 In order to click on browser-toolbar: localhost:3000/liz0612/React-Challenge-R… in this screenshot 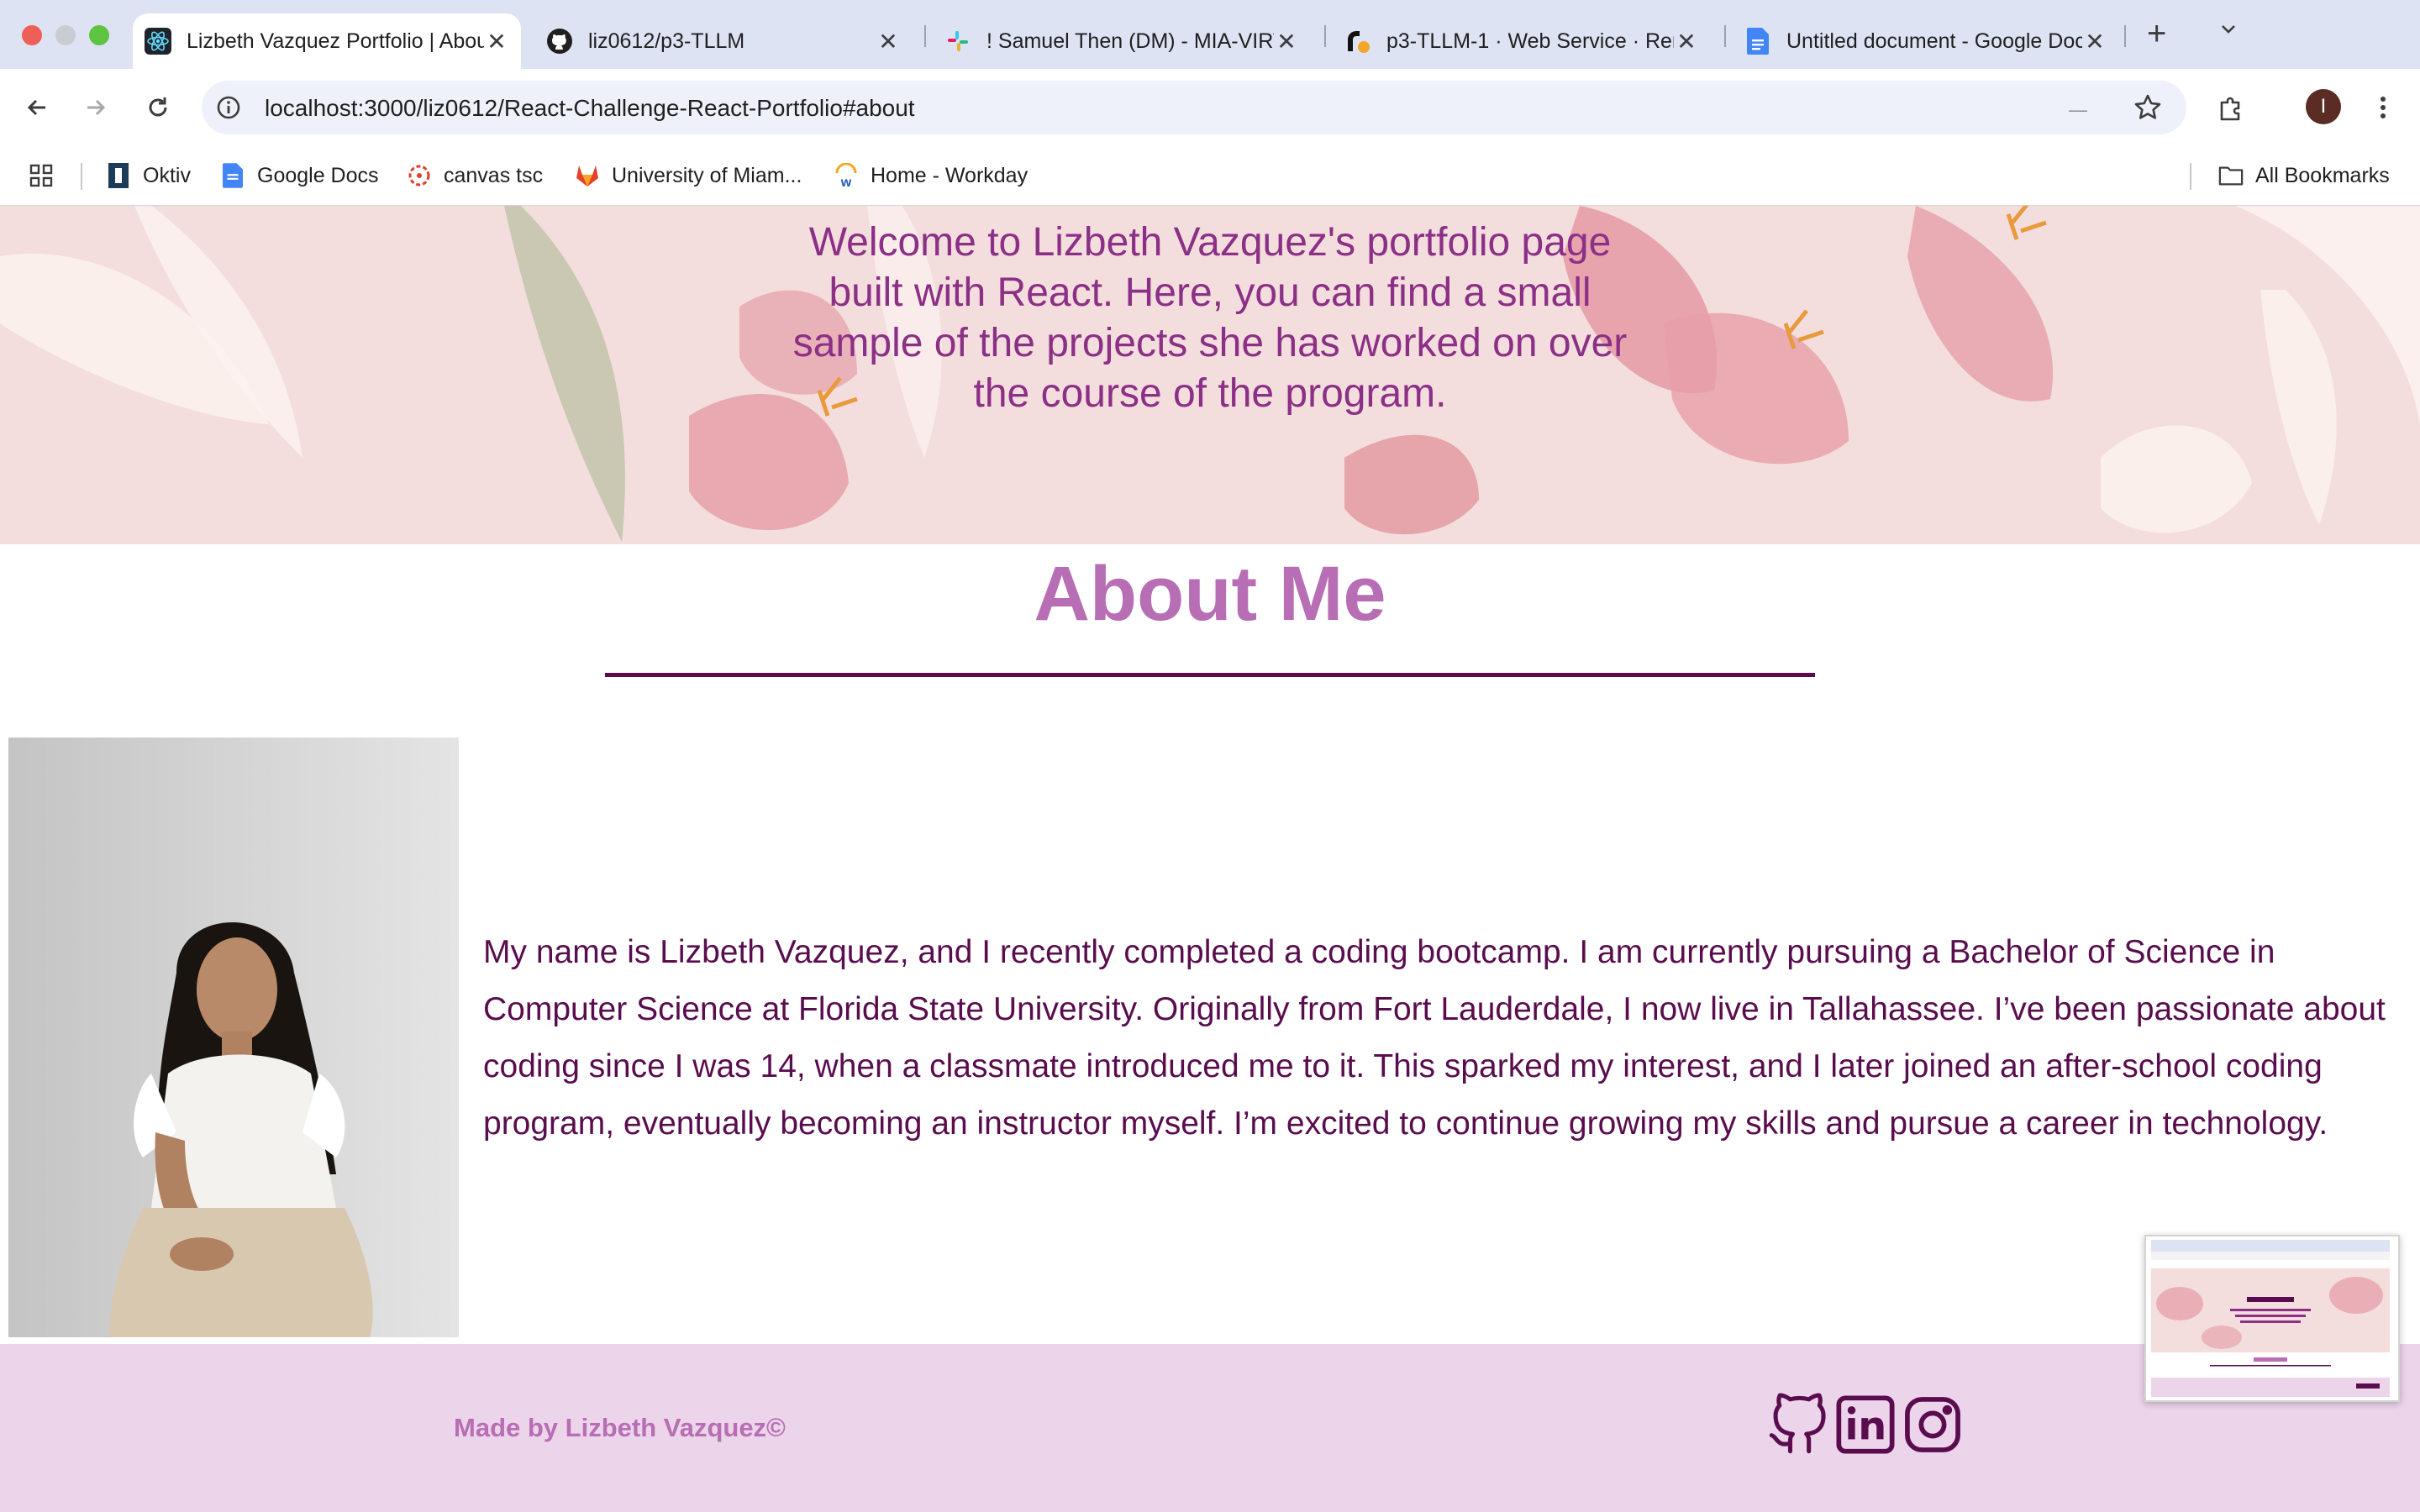, I will do `click(1210, 107)`.